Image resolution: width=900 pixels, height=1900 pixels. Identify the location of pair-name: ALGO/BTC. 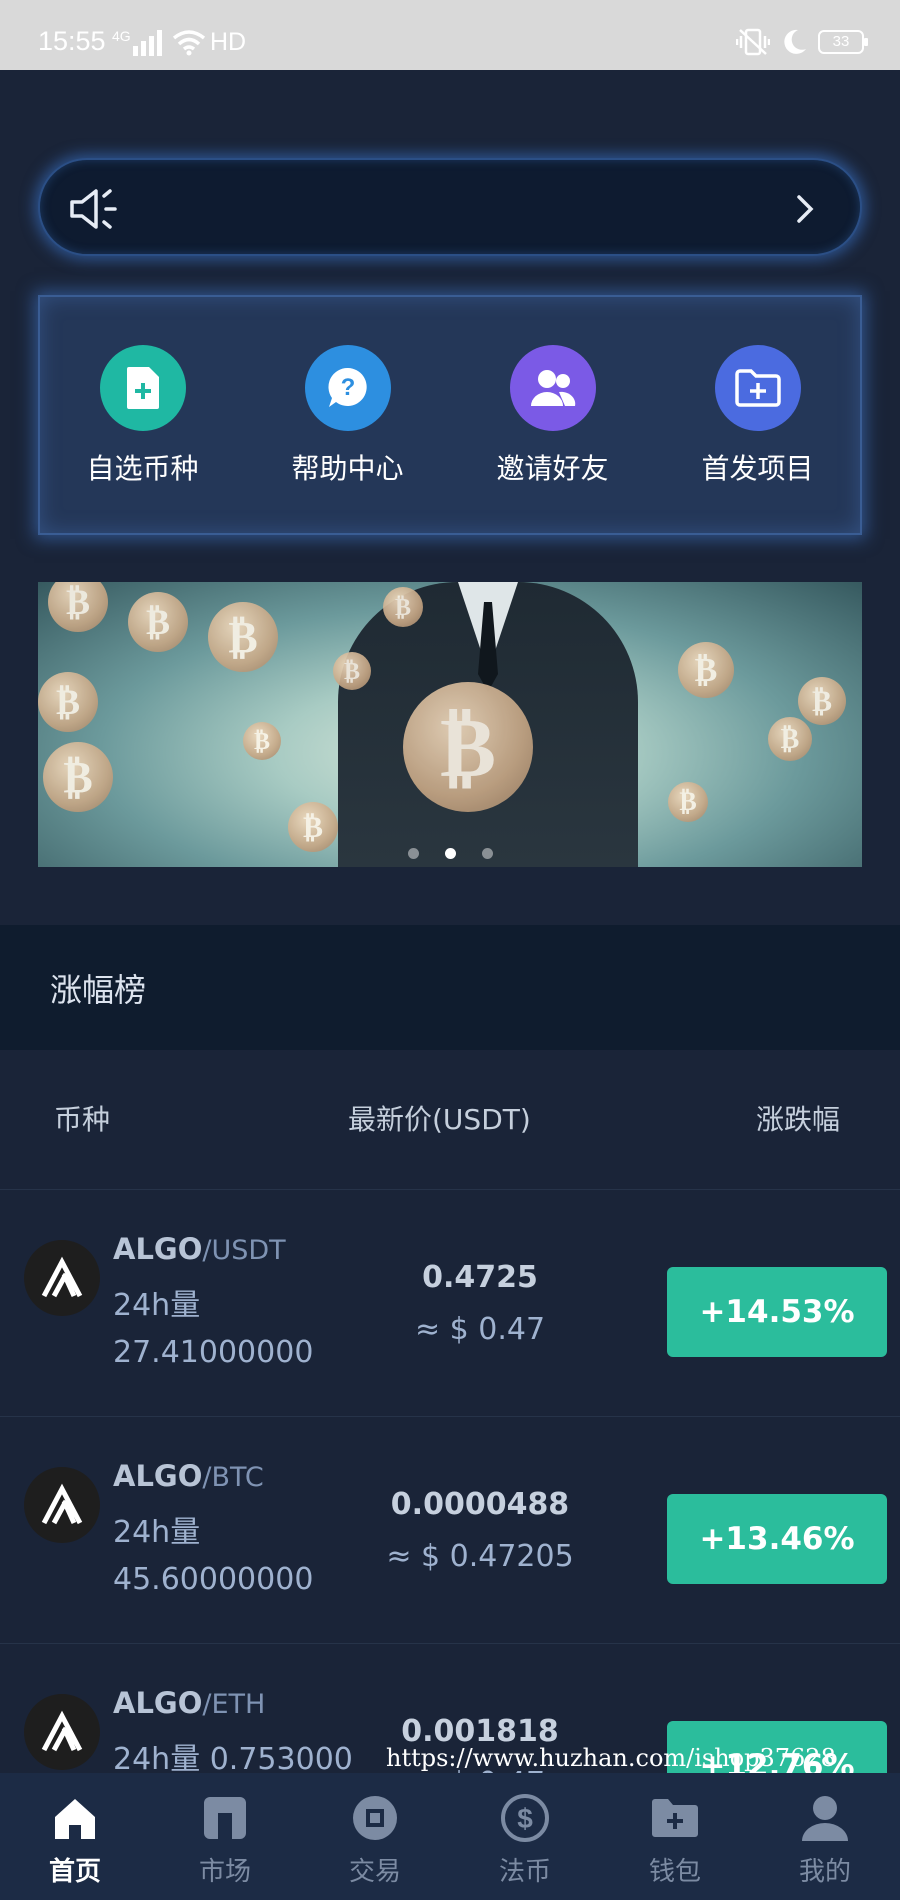
(188, 1476).